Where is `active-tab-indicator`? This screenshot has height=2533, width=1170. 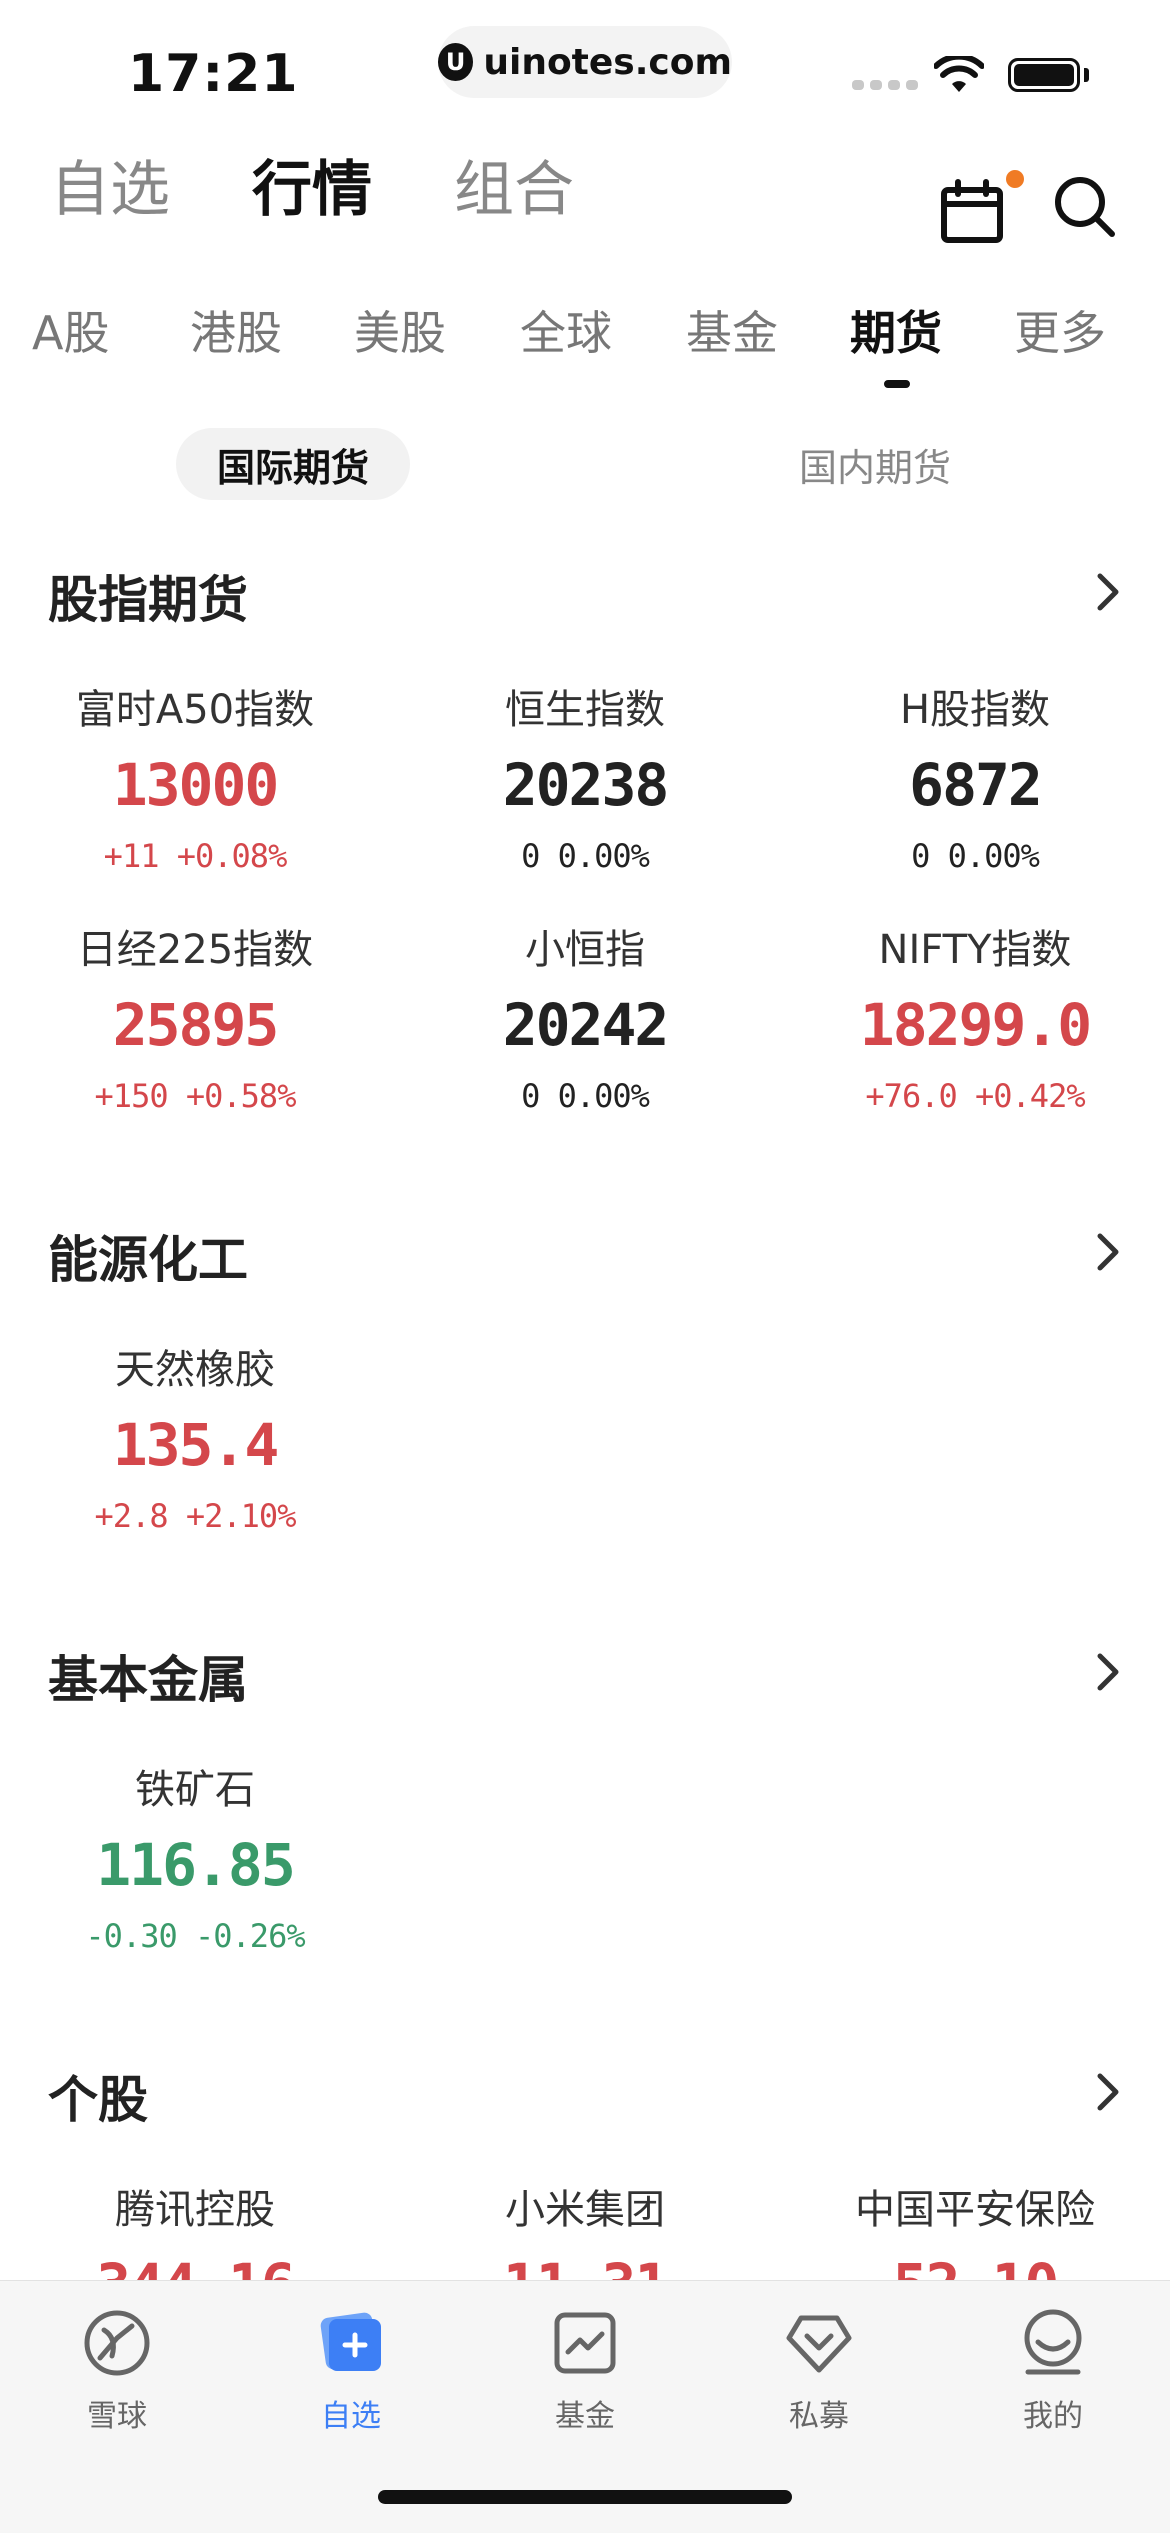 active-tab-indicator is located at coordinates (897, 384).